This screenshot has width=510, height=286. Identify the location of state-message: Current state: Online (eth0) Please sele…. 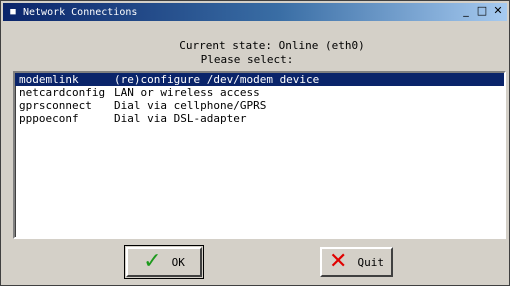
(255, 53).